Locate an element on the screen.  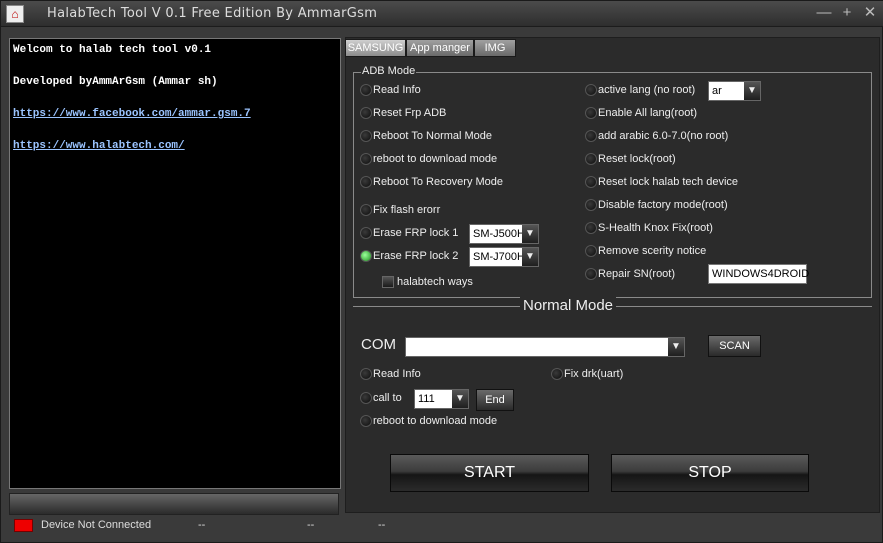
tab-img: IMG is located at coordinates (495, 48).